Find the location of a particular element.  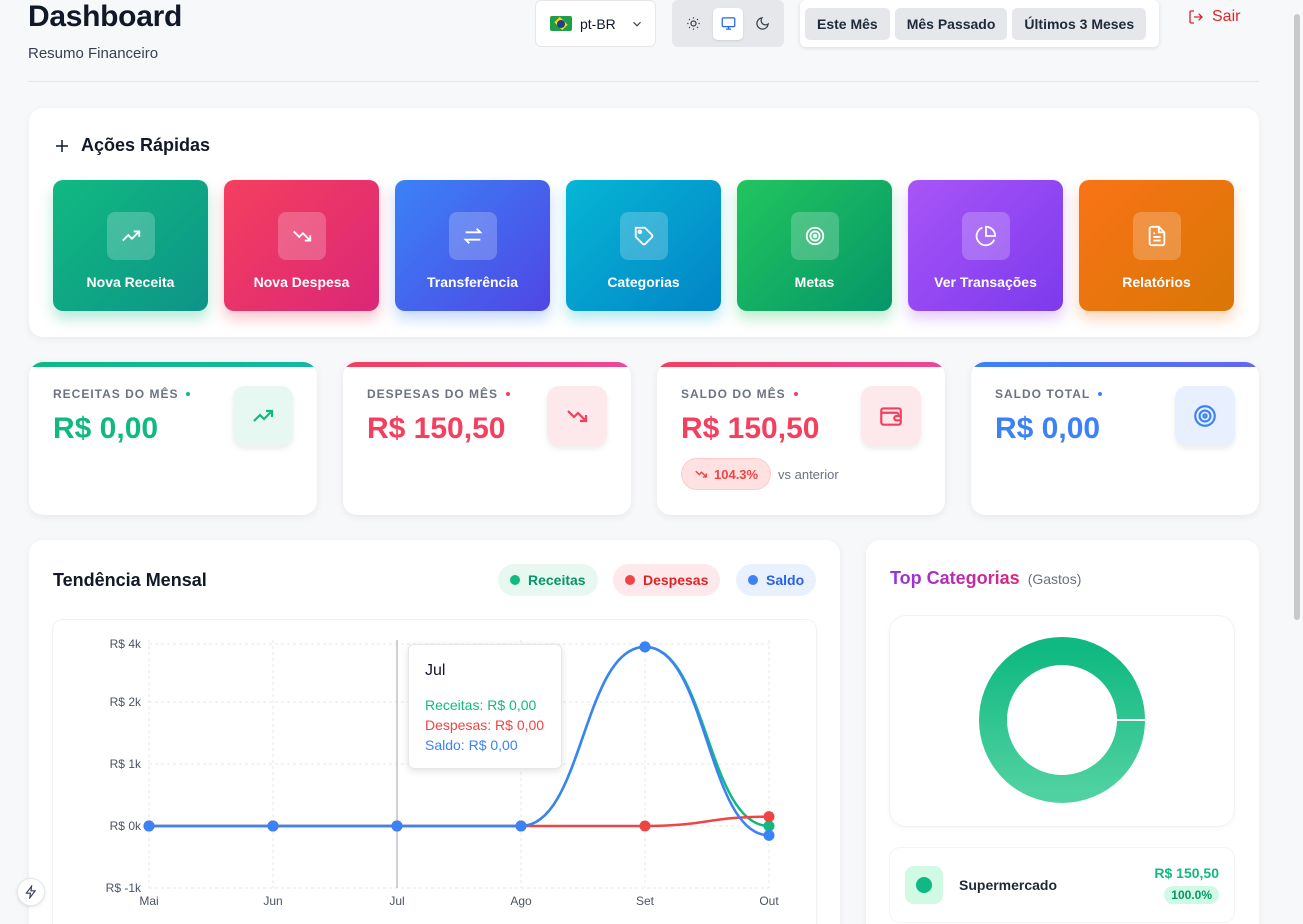

y-tick-label: R$ -1k is located at coordinates (124, 888).